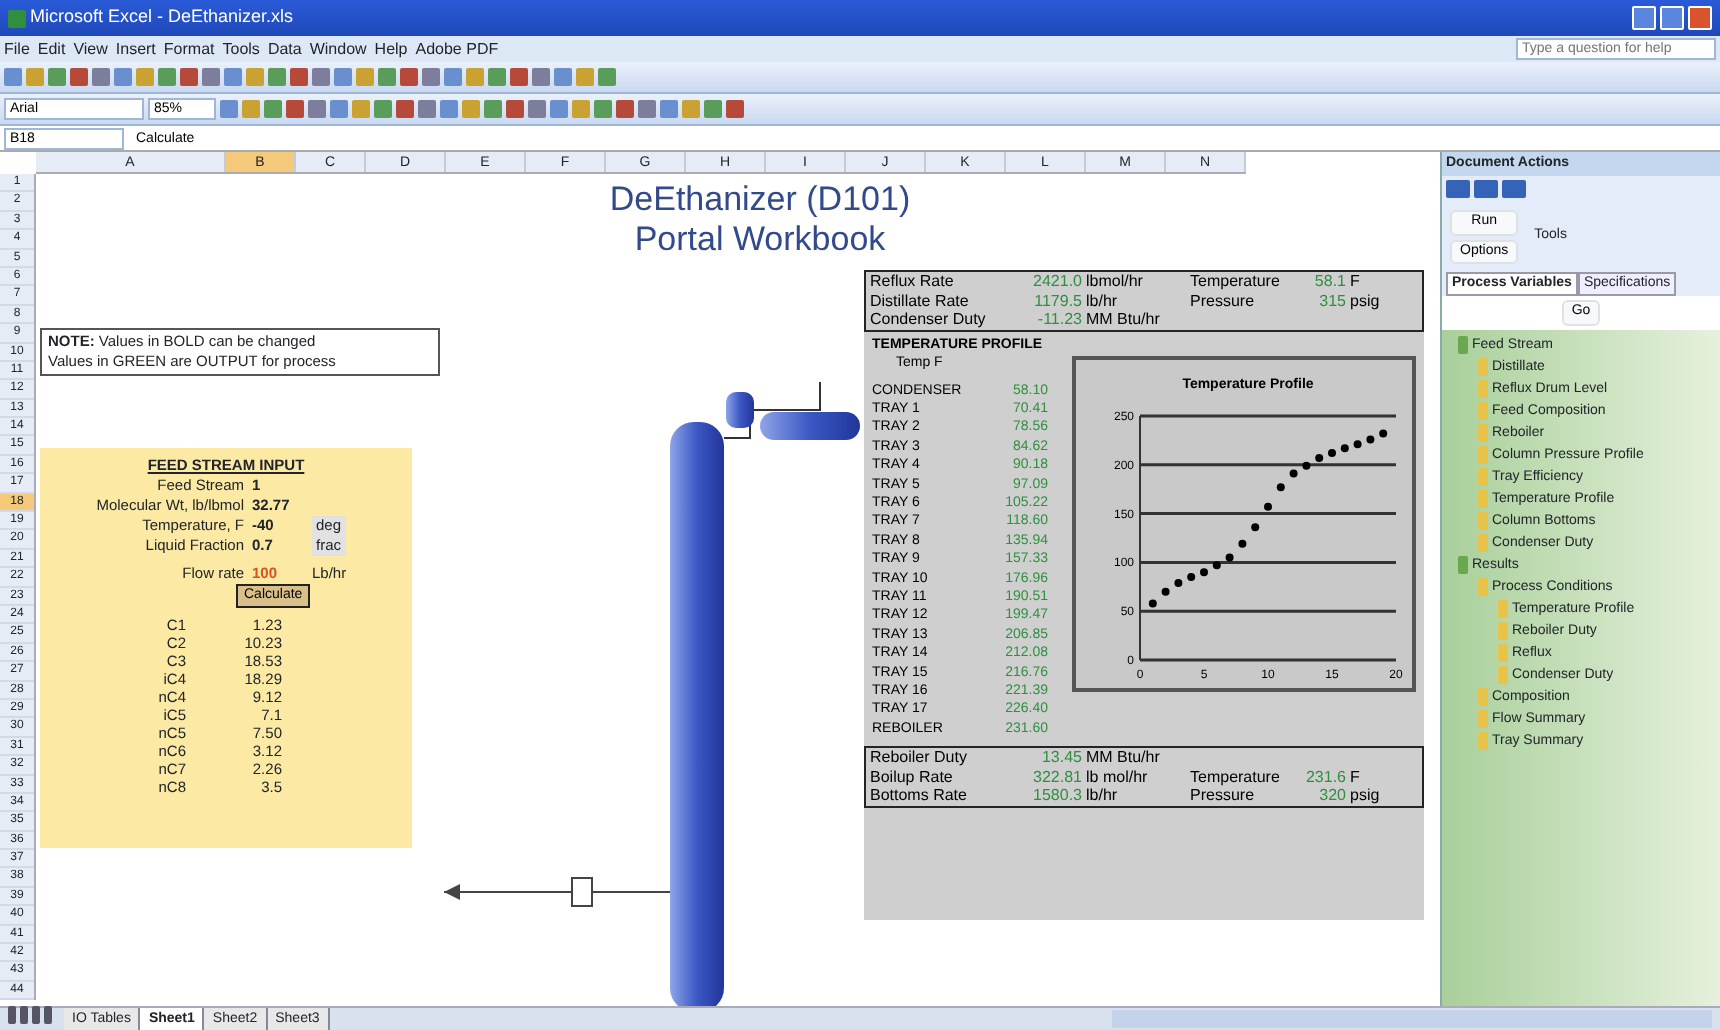 This screenshot has height=1030, width=1720. Describe the element at coordinates (1118, 777) in the screenshot. I see `output-label: lb mol/hr` at that location.